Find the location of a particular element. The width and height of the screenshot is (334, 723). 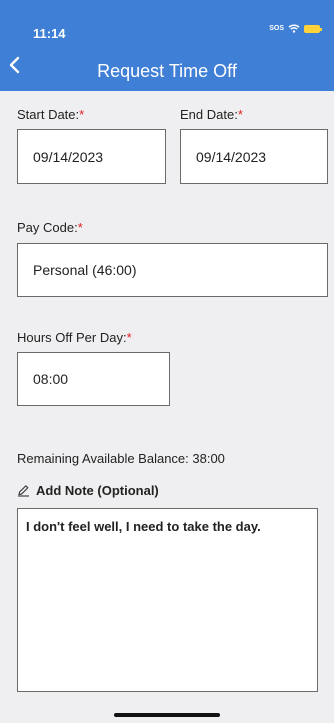

status-time: 11:14 is located at coordinates (49, 33).